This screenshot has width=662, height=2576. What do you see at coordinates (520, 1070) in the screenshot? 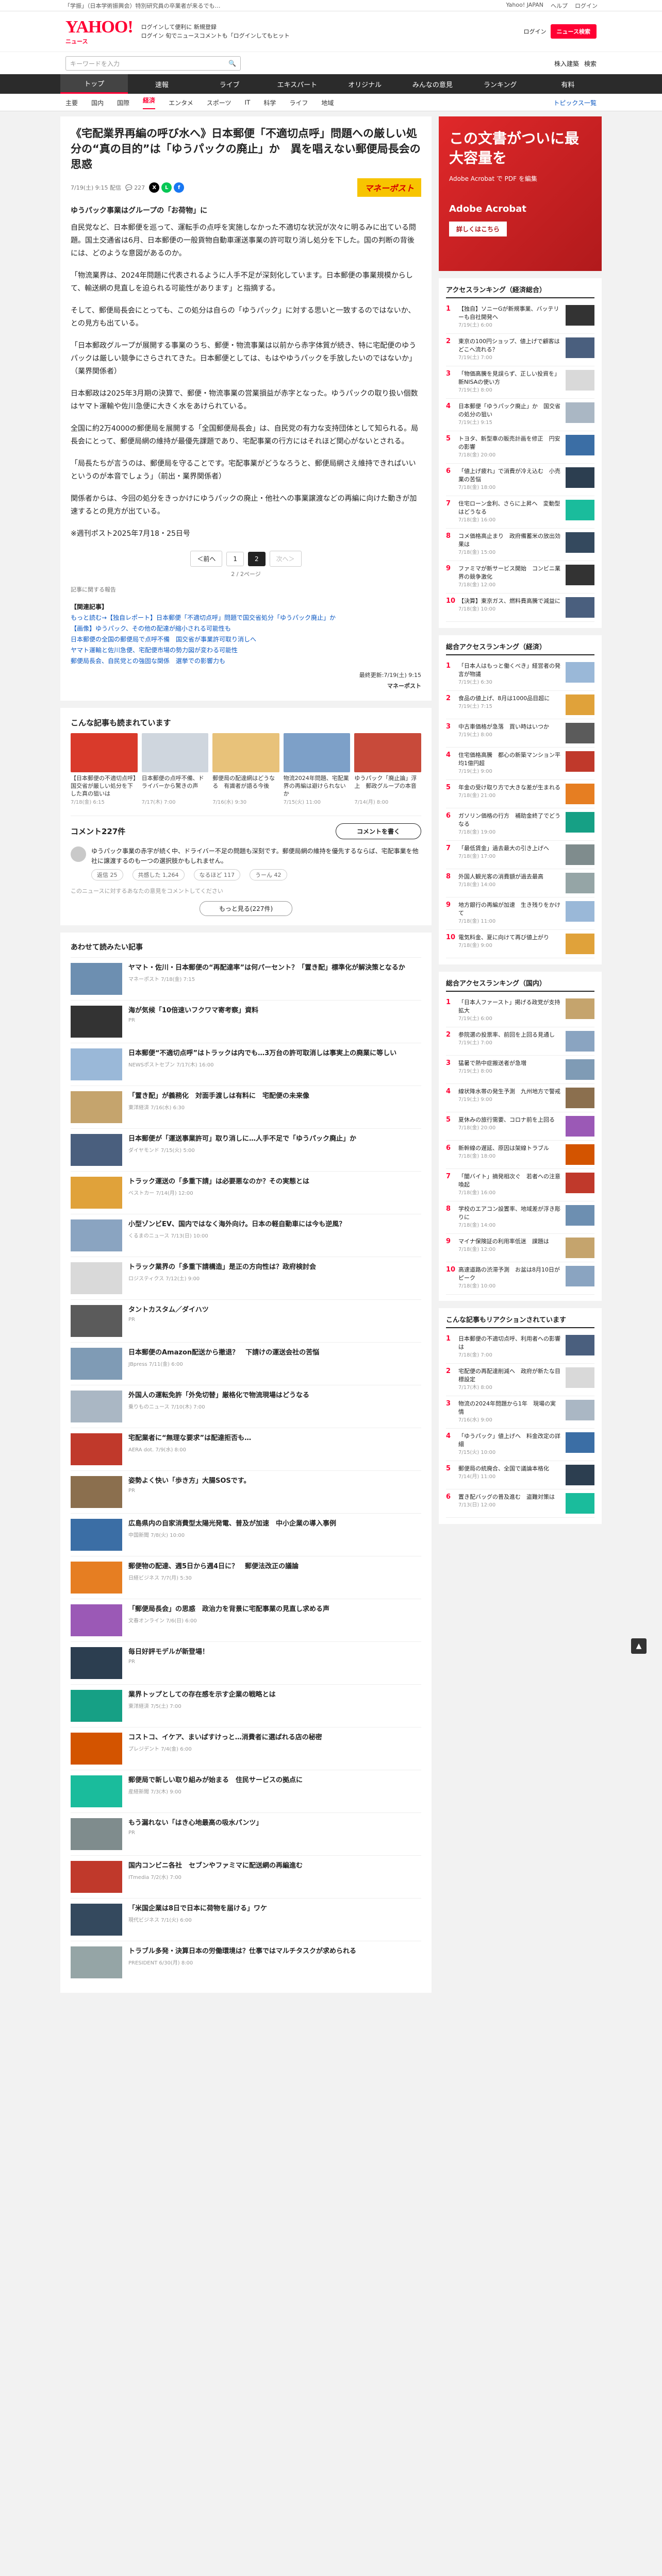
I see `ranking-item: 3 猛暑で熱中症搬送者が急増 7/19(土) 8:00` at bounding box center [520, 1070].